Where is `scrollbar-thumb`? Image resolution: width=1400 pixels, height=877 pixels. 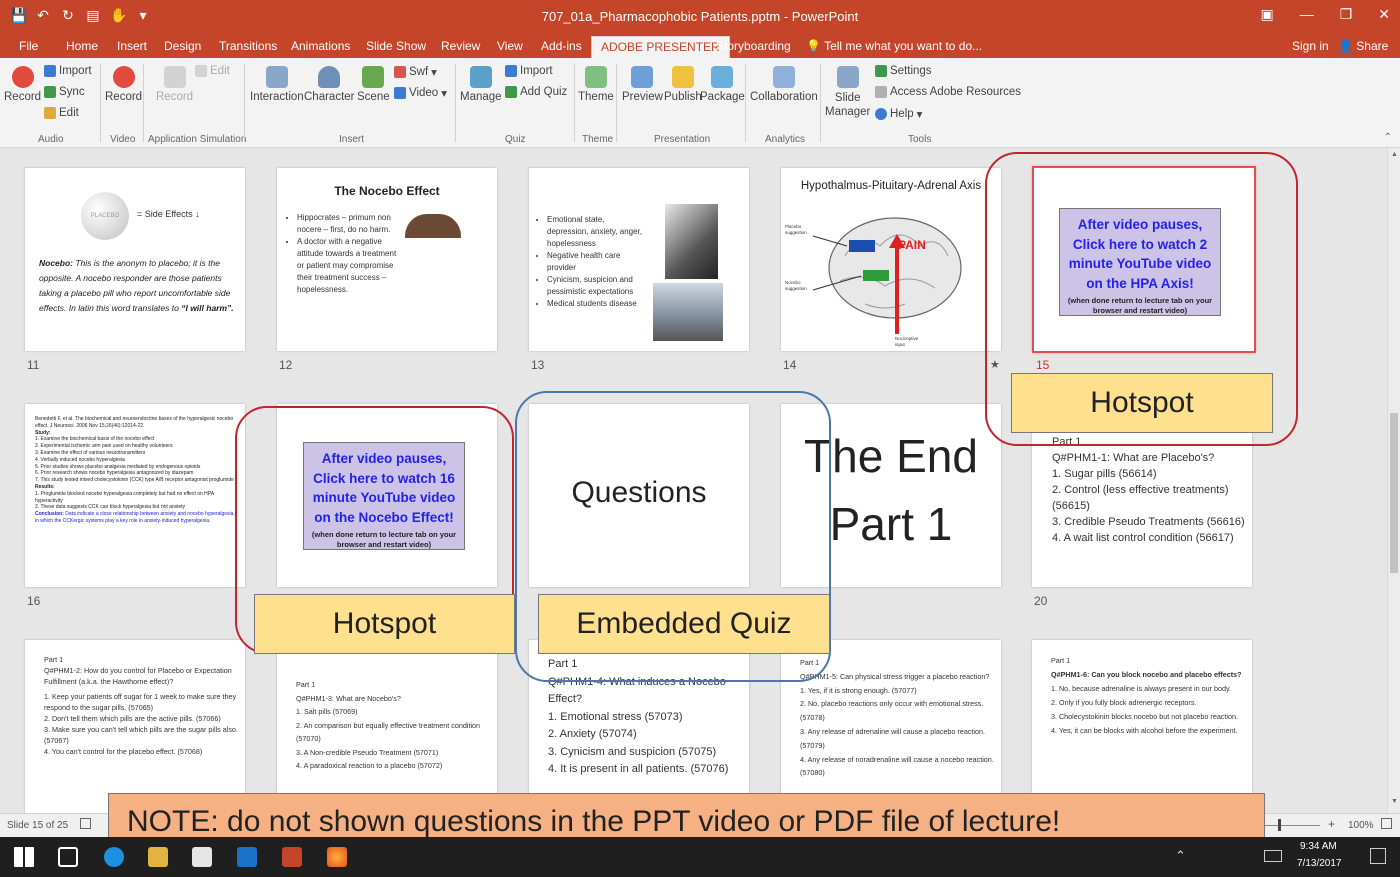
scrollbar-thumb is located at coordinates (1394, 493).